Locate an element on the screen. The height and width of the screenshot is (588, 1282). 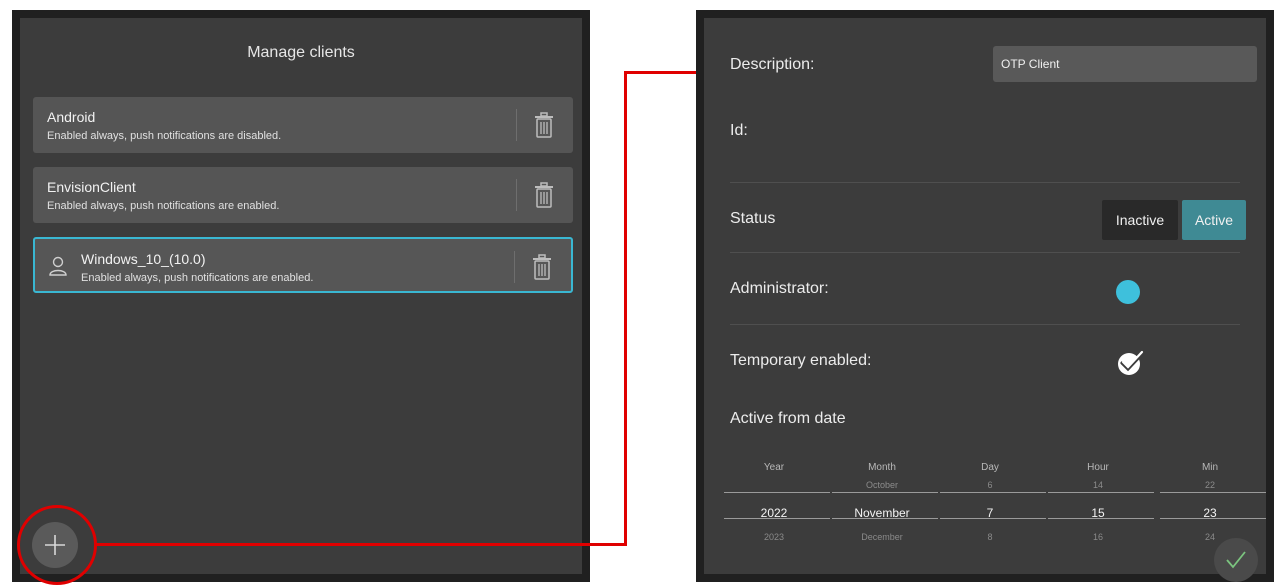
picker-month-header: Month is located at coordinates (882, 467).